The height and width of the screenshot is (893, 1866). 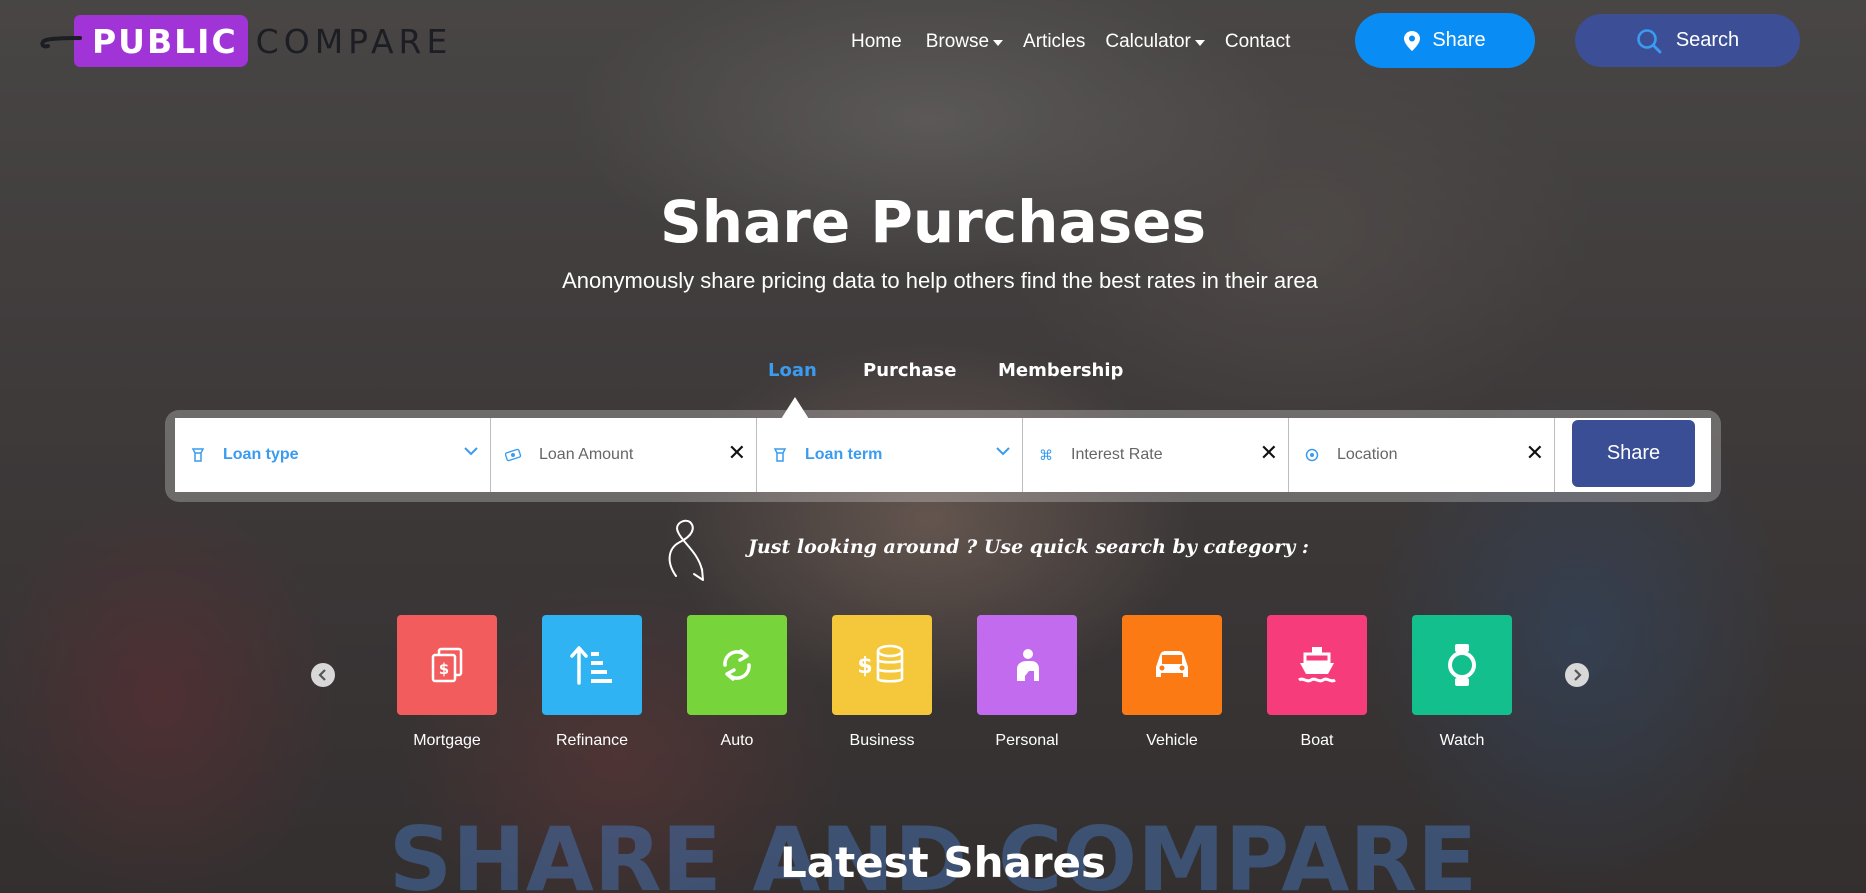 I want to click on nav-contact: Contact, so click(x=1257, y=42).